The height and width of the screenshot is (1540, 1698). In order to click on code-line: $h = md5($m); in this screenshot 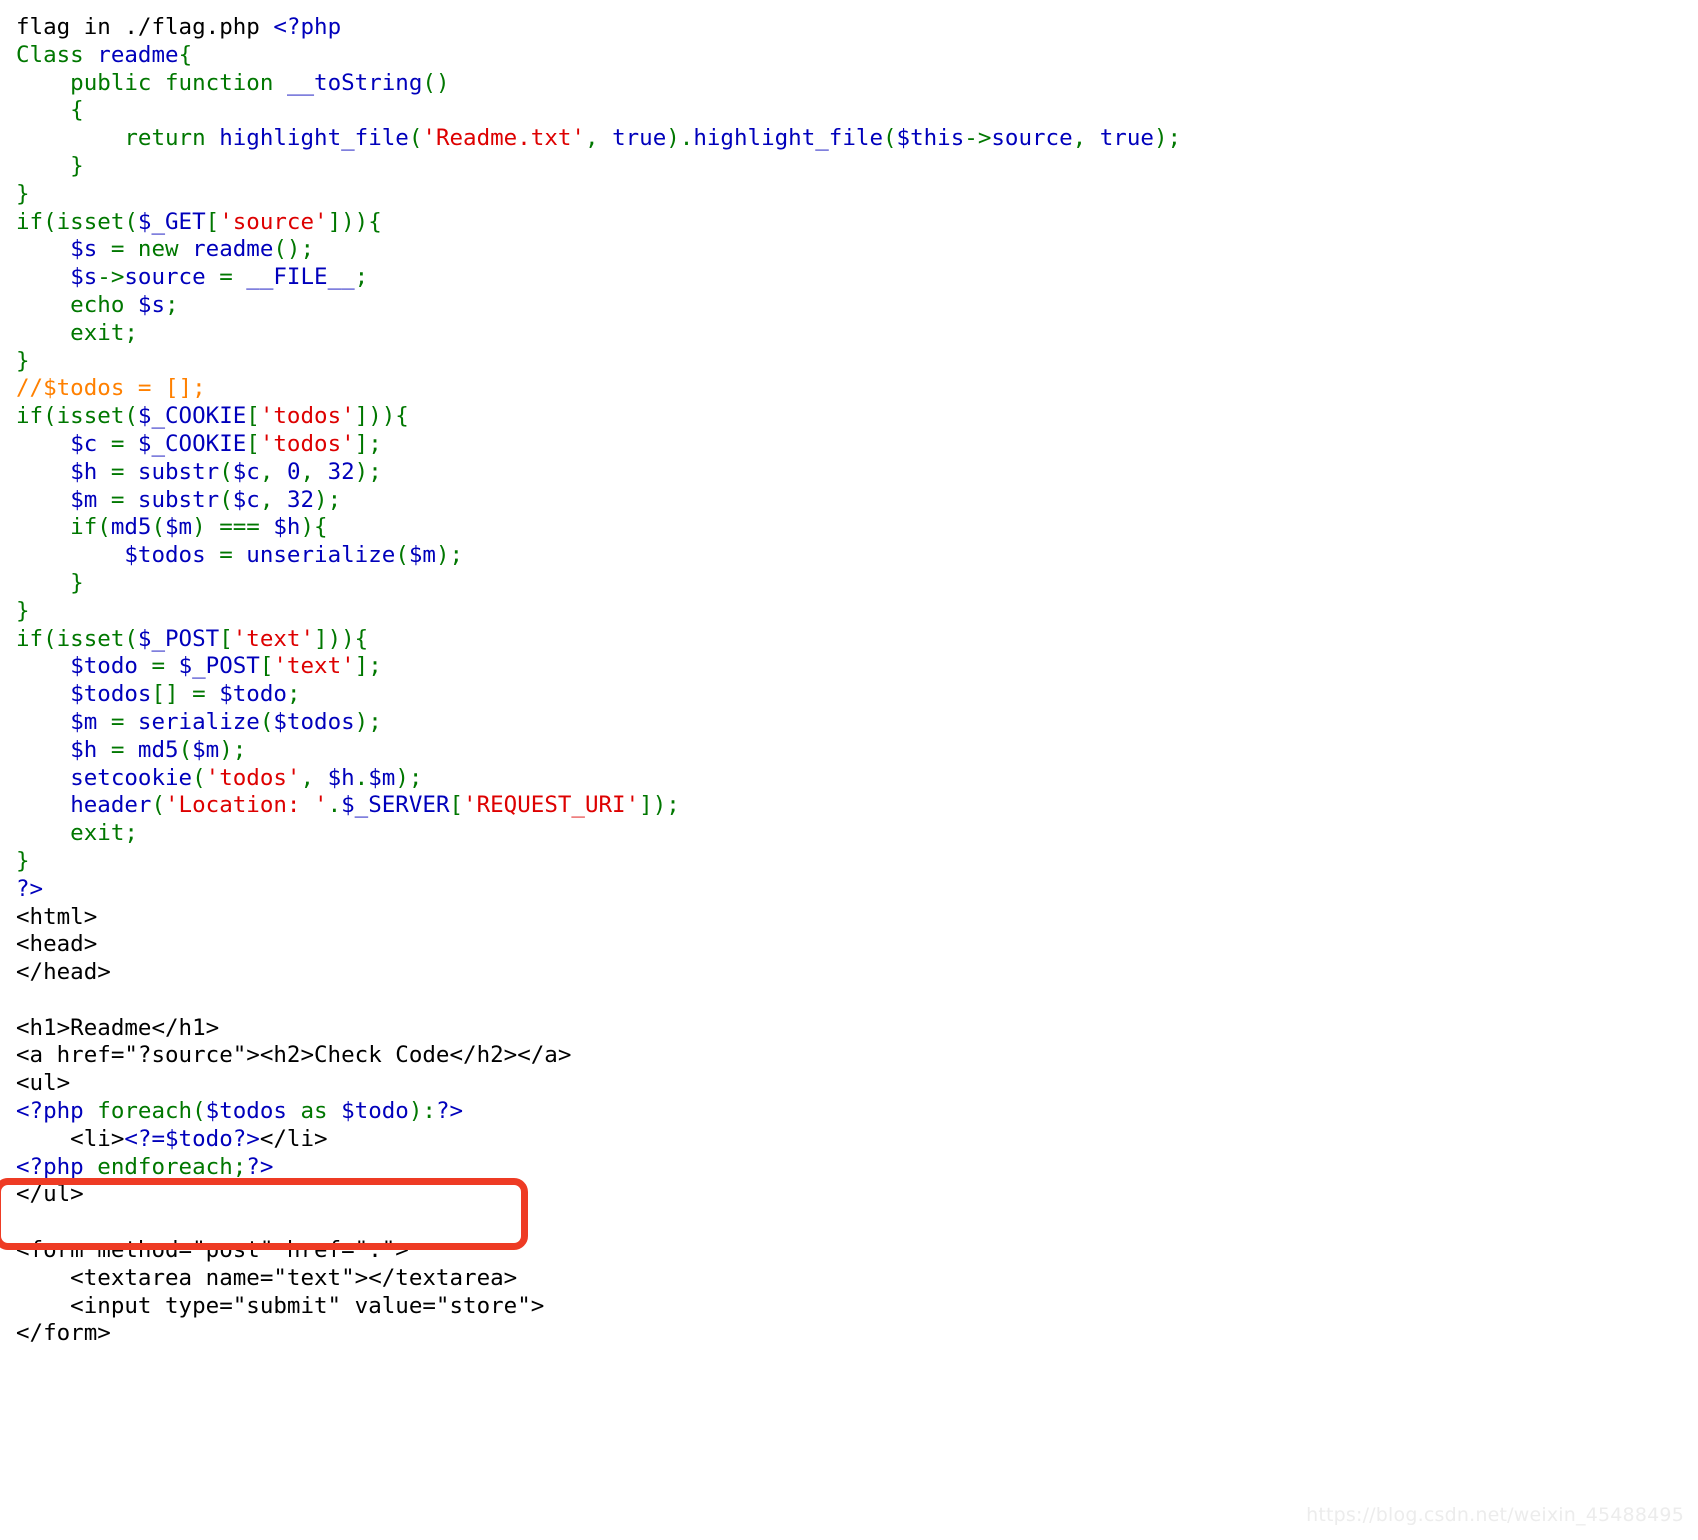, I will do `click(846, 751)`.